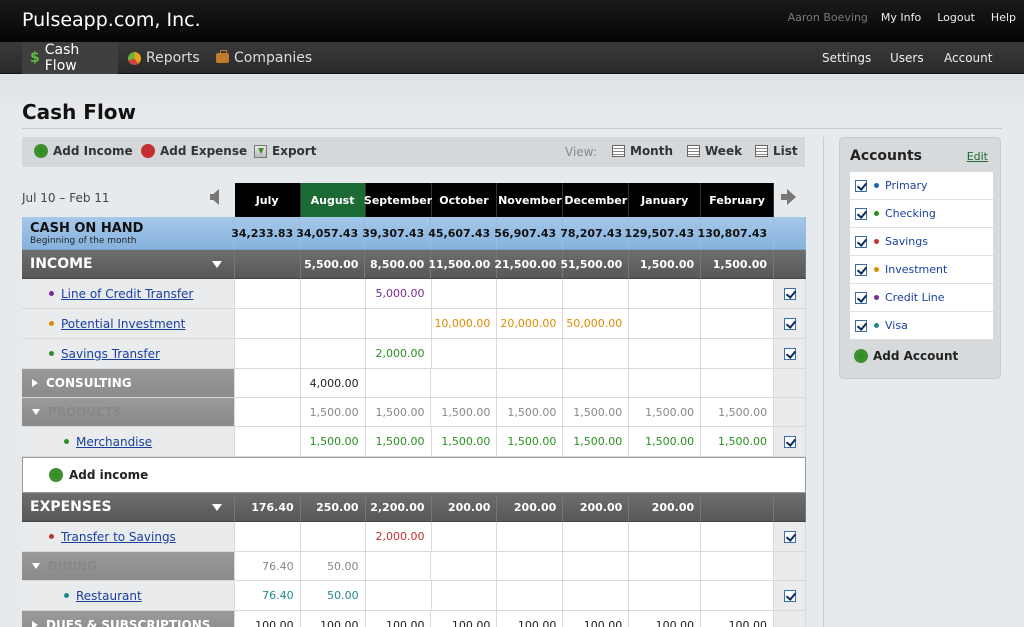 This screenshot has width=1024, height=627. What do you see at coordinates (35, 383) in the screenshot?
I see `expand-icon` at bounding box center [35, 383].